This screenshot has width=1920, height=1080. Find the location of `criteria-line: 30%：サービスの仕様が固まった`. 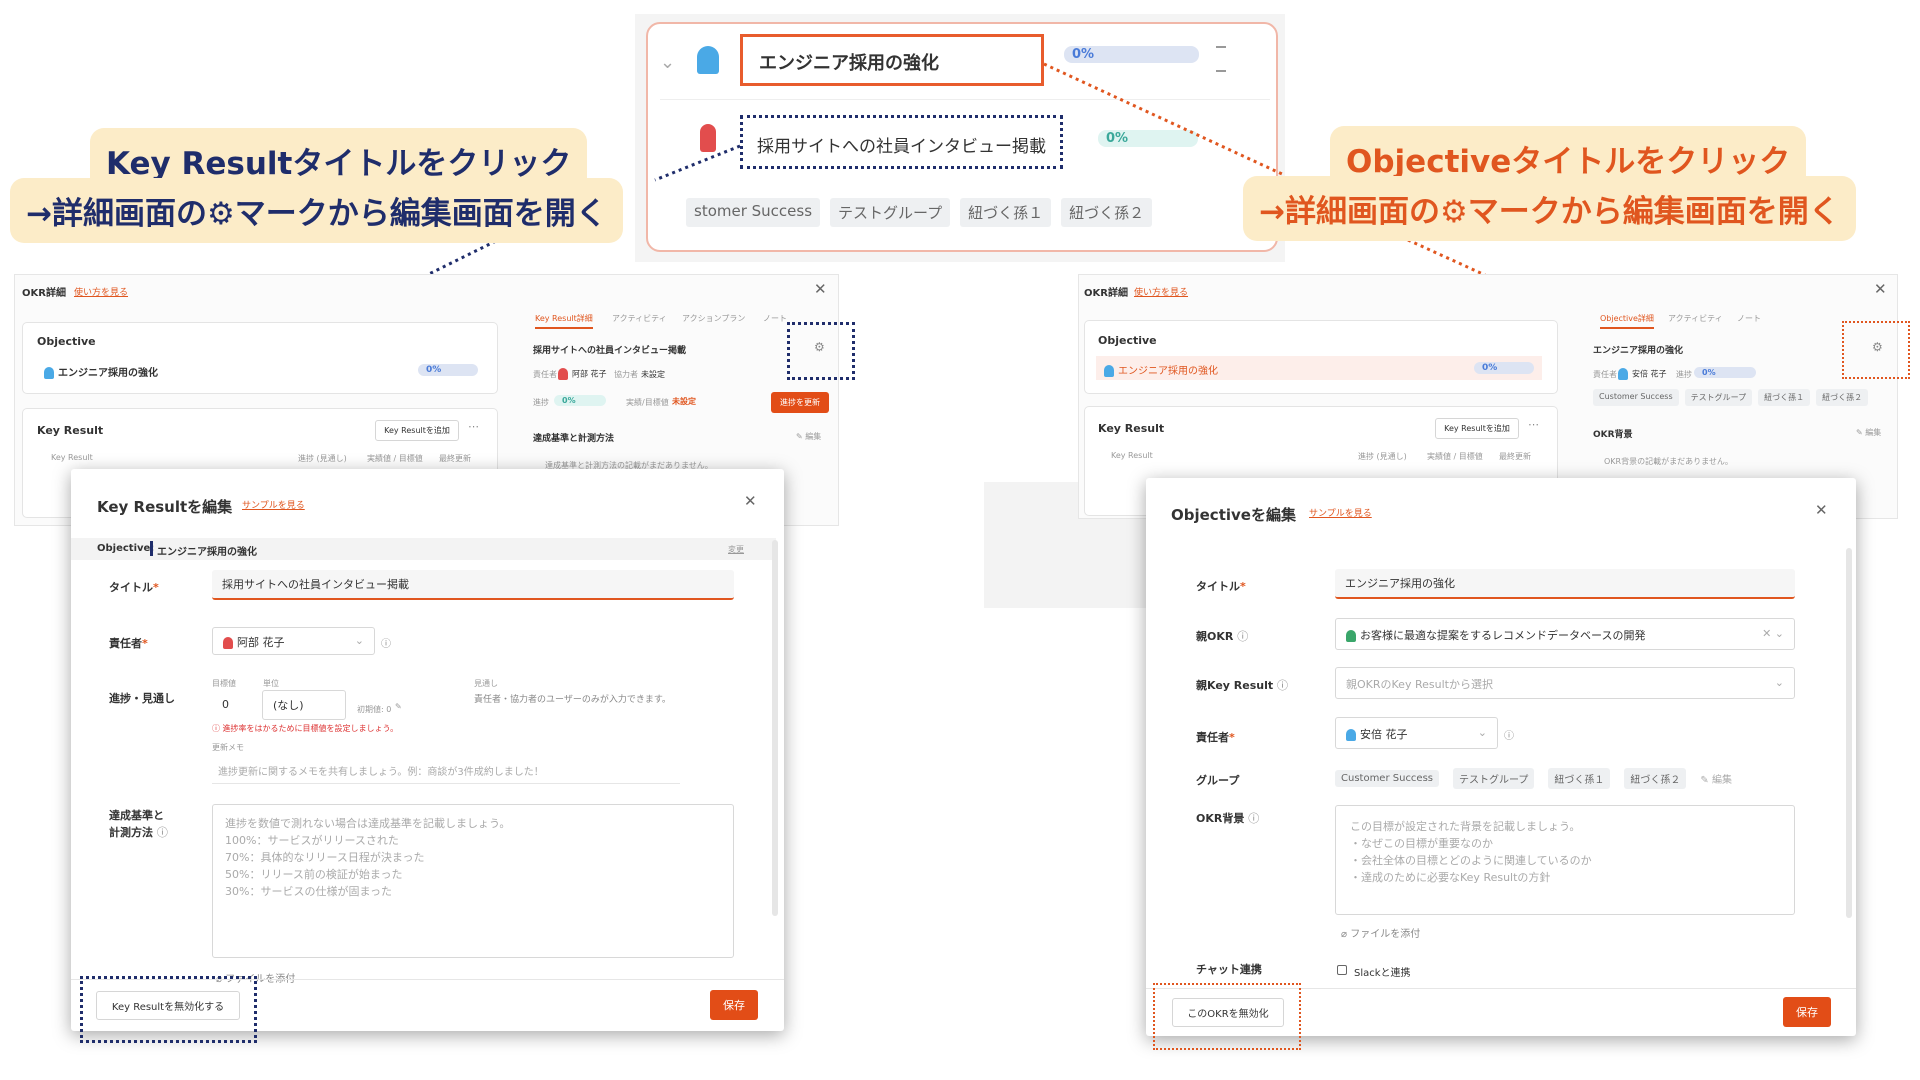

criteria-line: 30%：サービスの仕様が固まった is located at coordinates (309, 891).